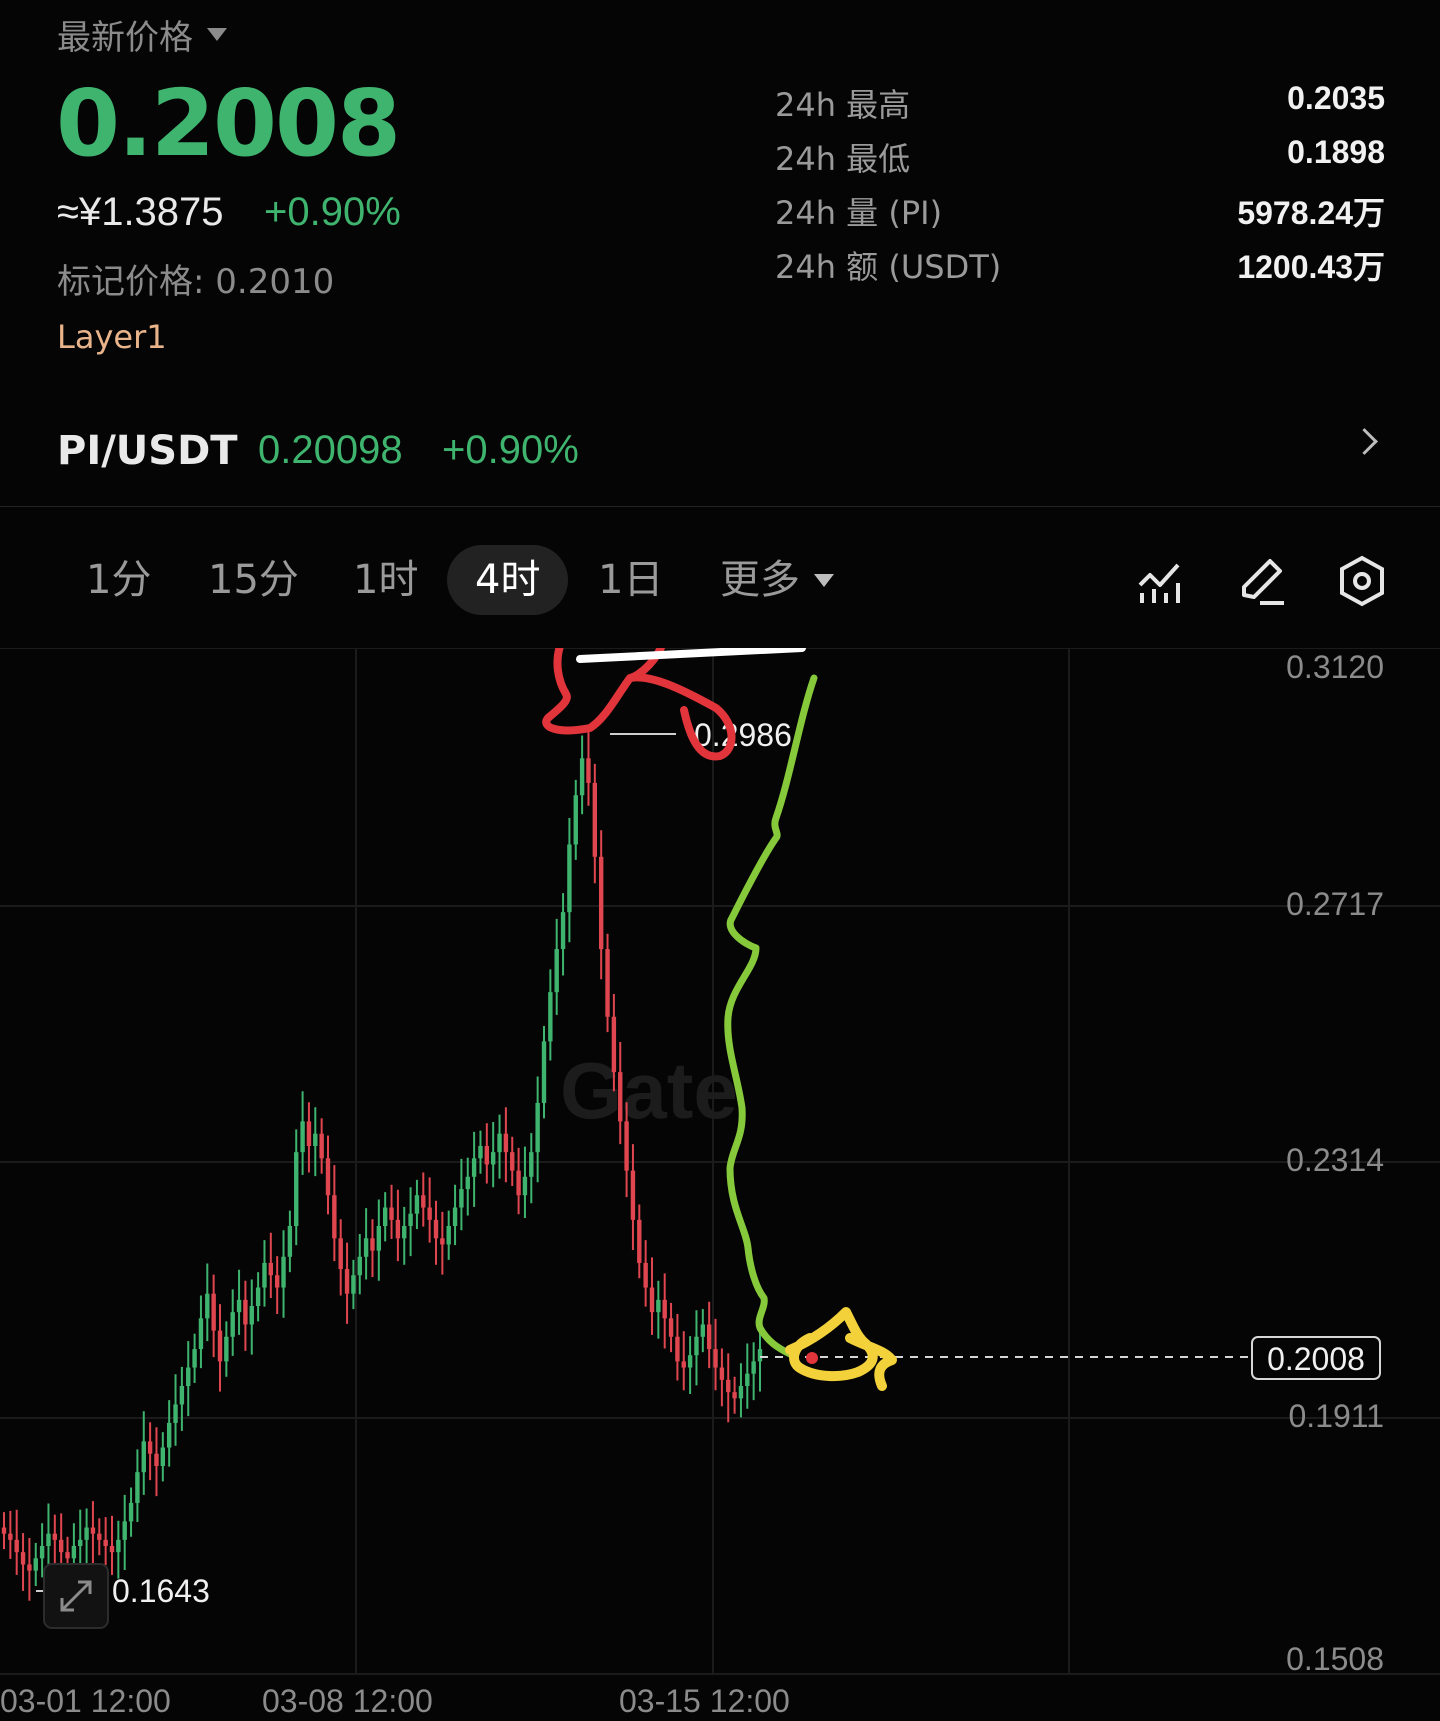  I want to click on pair-change: +0.90%, so click(510, 450).